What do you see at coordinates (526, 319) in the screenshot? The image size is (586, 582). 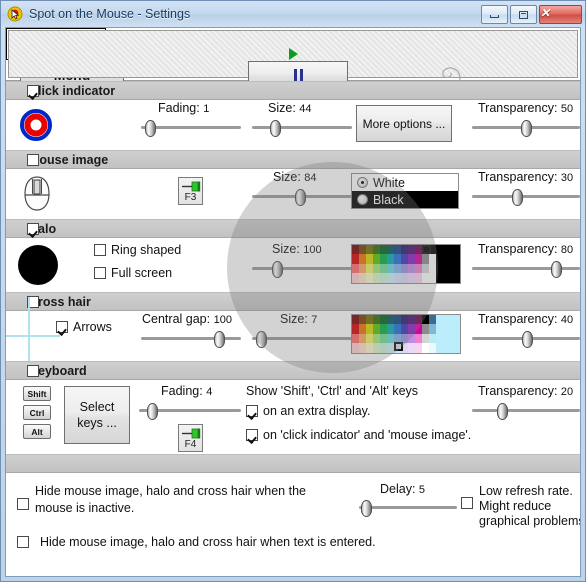 I see `cross-transparency-label: Transparency: 40` at bounding box center [526, 319].